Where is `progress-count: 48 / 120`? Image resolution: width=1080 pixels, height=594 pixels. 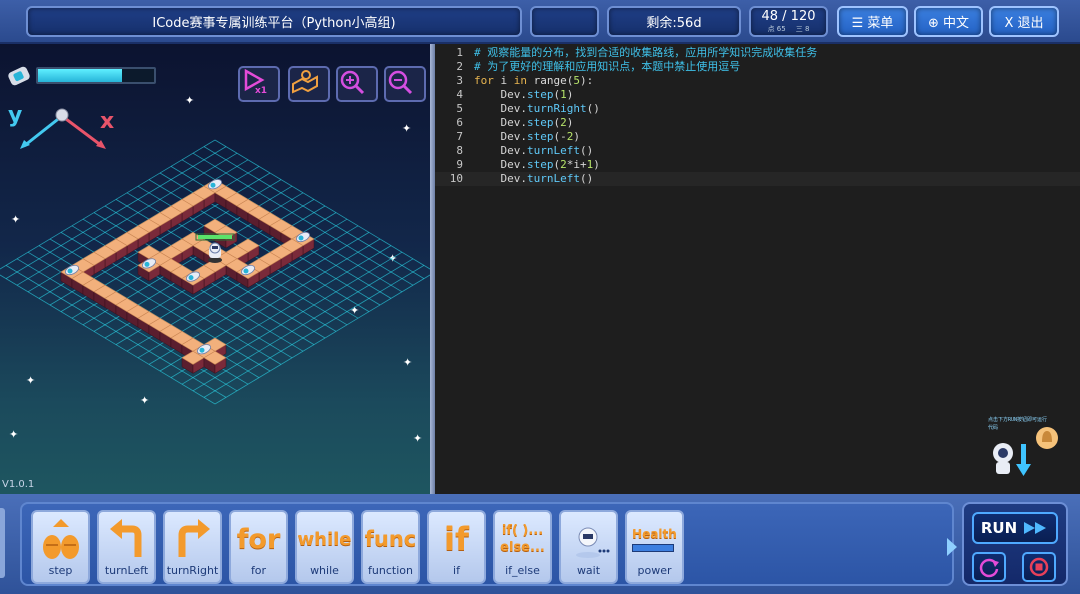
progress-count: 48 / 120 is located at coordinates (788, 16).